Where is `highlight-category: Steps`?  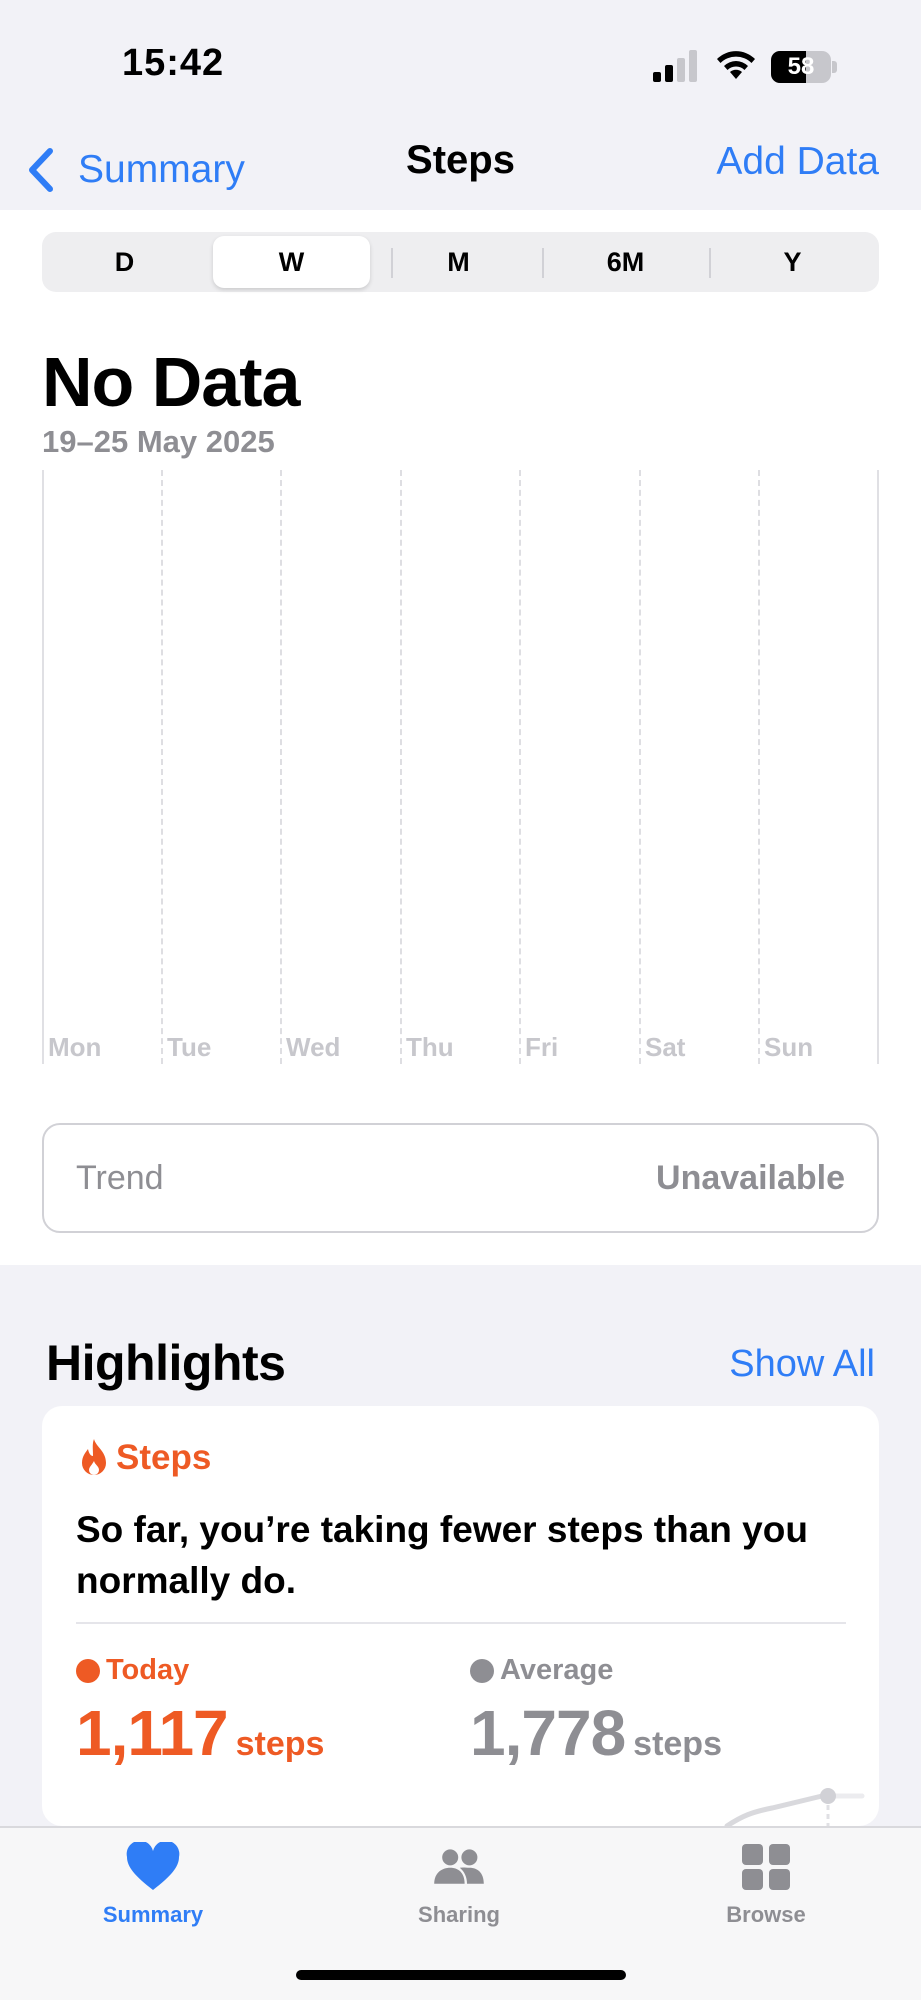 highlight-category: Steps is located at coordinates (164, 1457).